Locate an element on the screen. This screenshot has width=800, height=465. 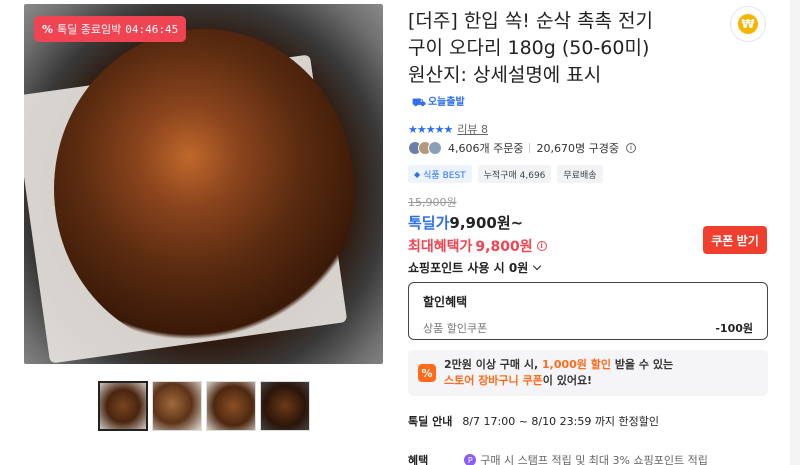
point-coin-button: ₩ is located at coordinates (748, 24).